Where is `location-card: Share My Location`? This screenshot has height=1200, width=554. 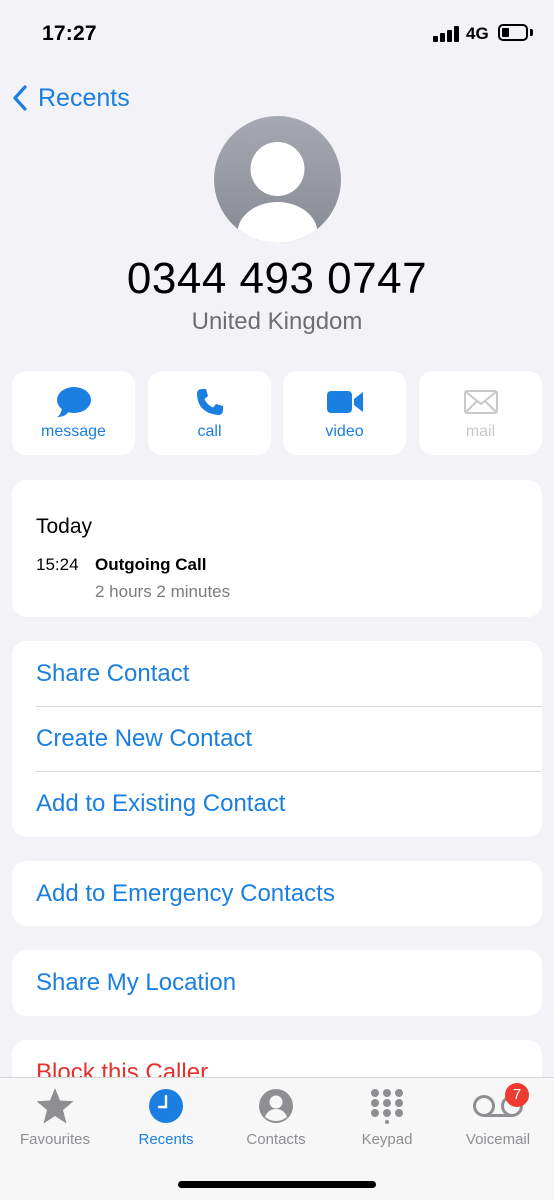
location-card: Share My Location is located at coordinates (277, 983).